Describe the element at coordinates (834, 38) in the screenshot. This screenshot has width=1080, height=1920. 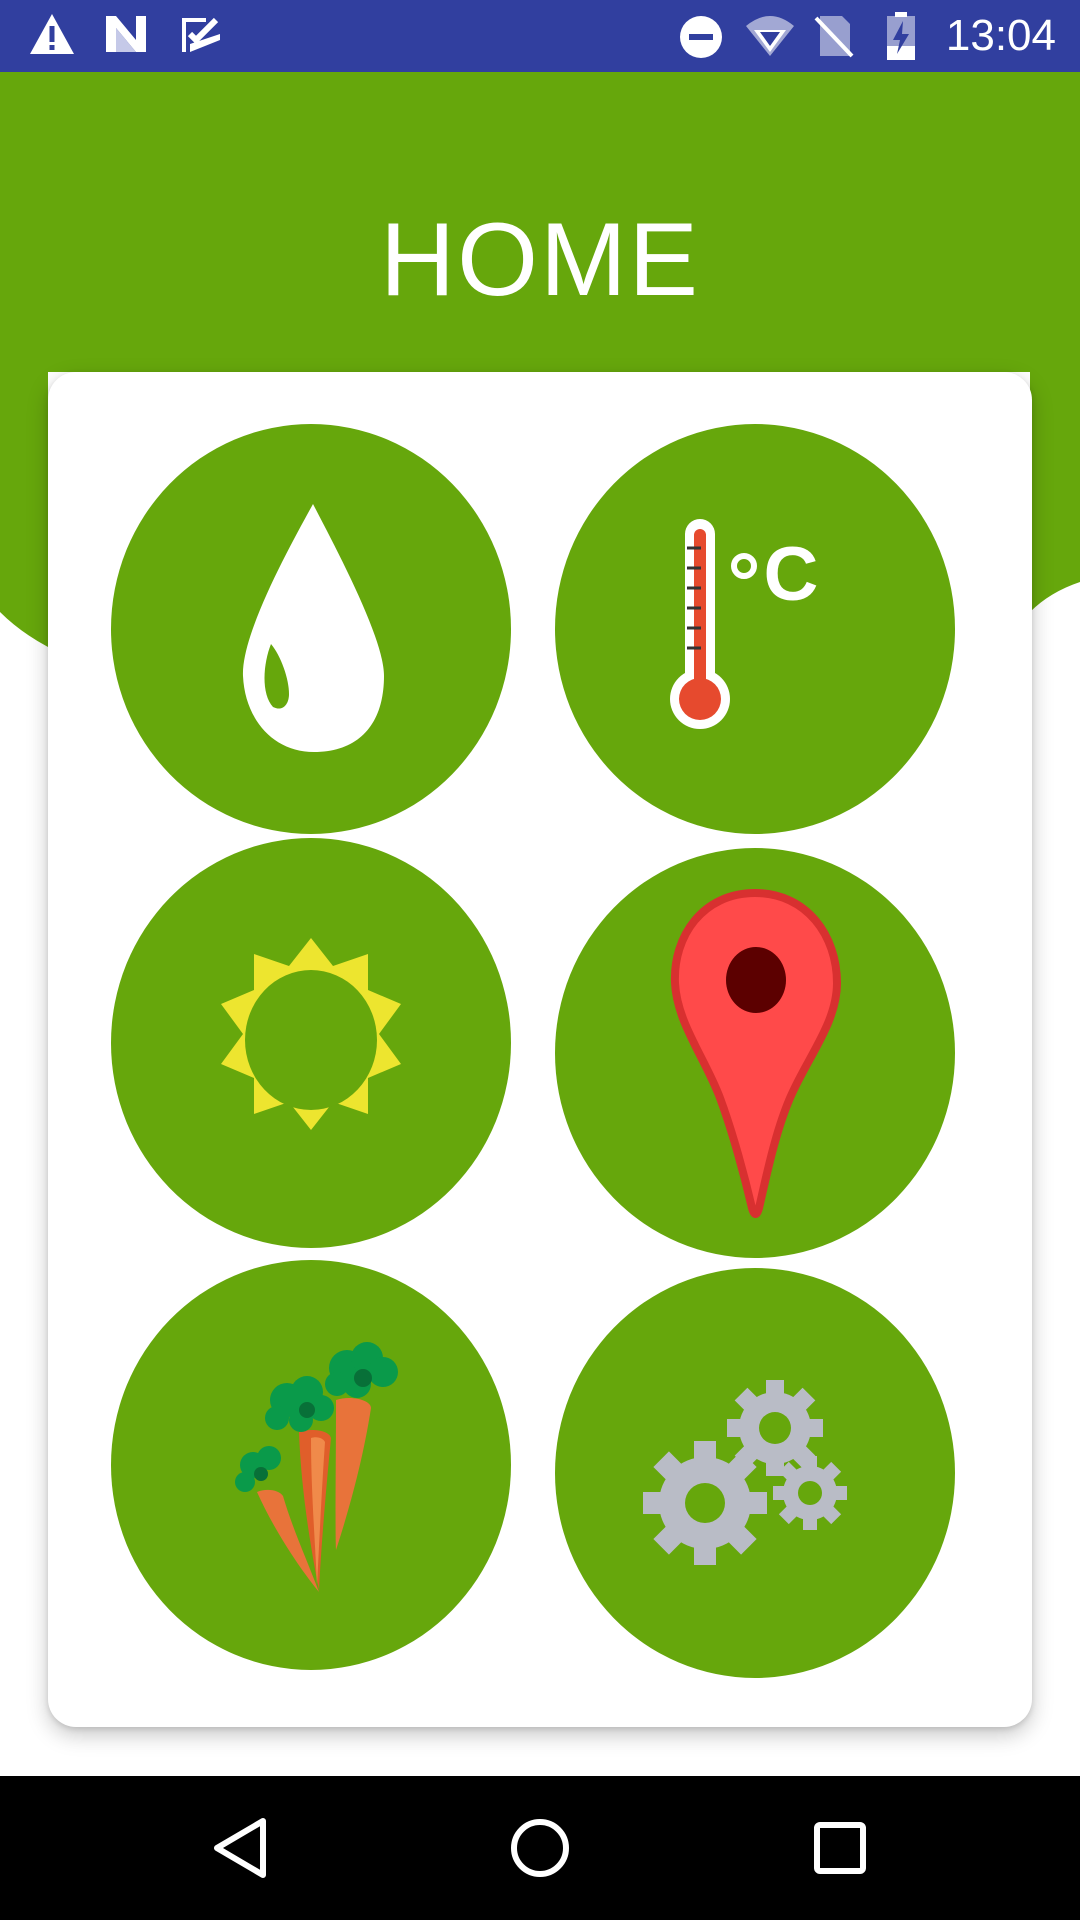
I see `no-sim-icon` at that location.